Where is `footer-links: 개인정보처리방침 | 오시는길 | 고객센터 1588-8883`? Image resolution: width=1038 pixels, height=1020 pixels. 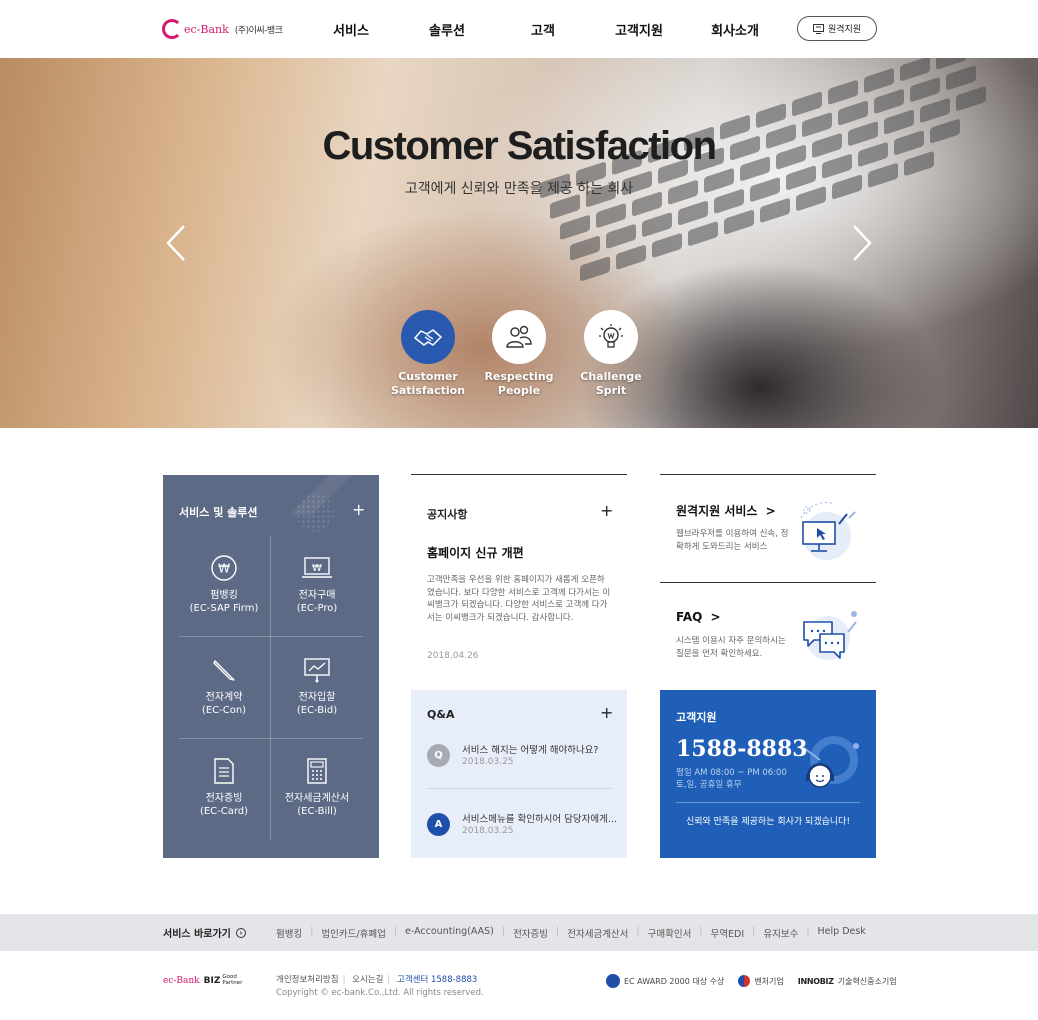 footer-links: 개인정보처리방침 | 오시는길 | 고객센터 1588-8883 is located at coordinates (377, 980).